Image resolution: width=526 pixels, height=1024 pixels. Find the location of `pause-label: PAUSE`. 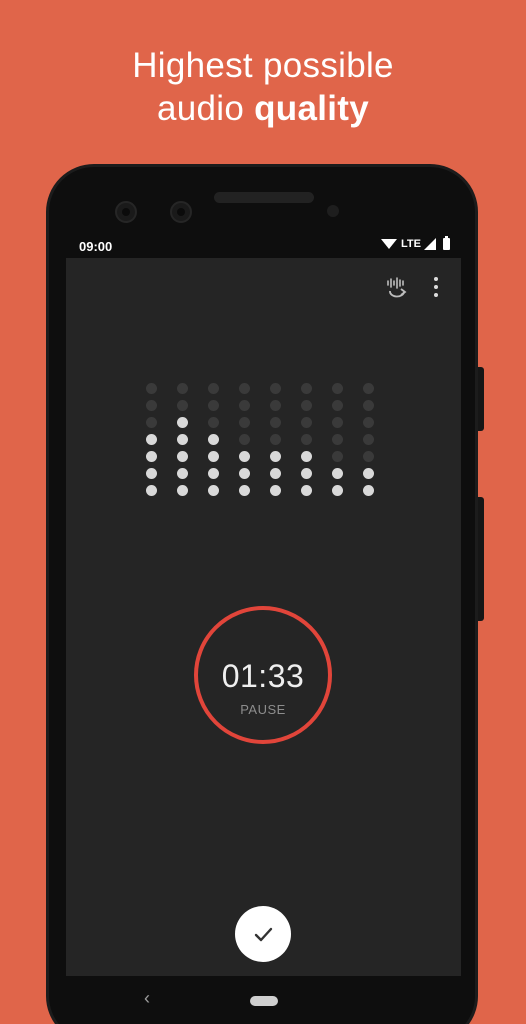

pause-label: PAUSE is located at coordinates (263, 709).